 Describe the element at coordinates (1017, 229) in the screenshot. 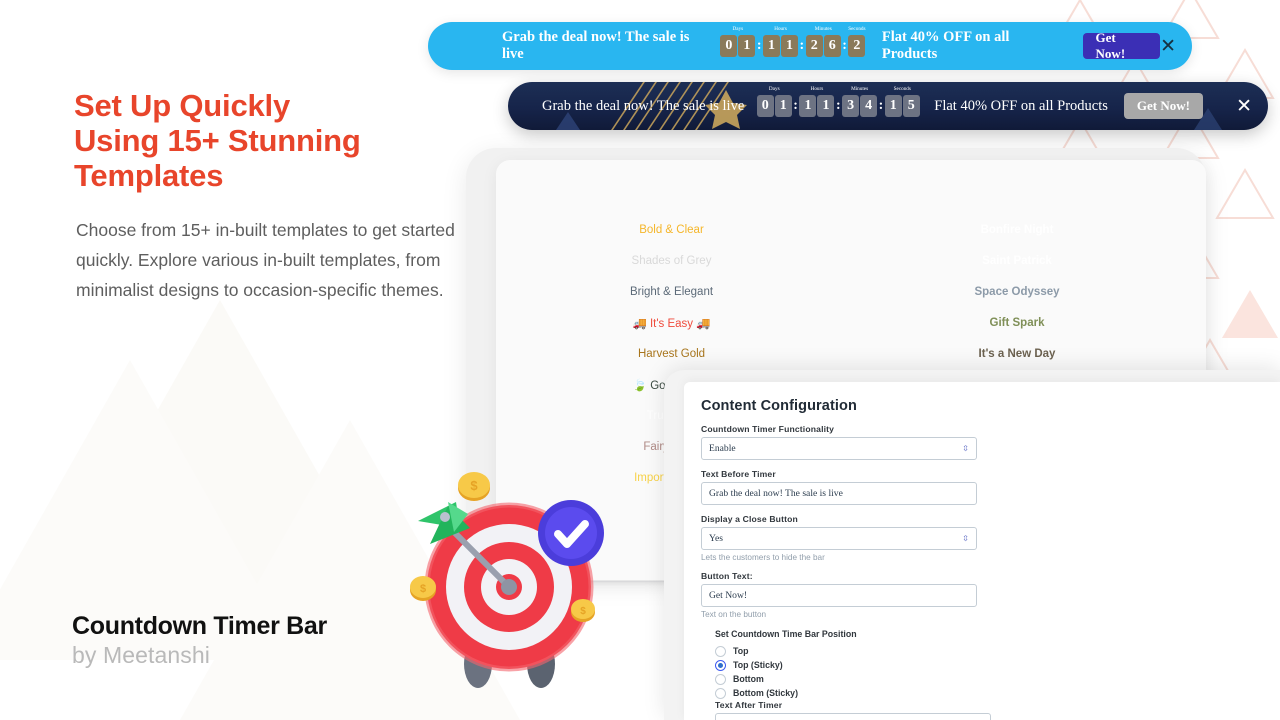

I see `template-label: Bonfire Night` at that location.